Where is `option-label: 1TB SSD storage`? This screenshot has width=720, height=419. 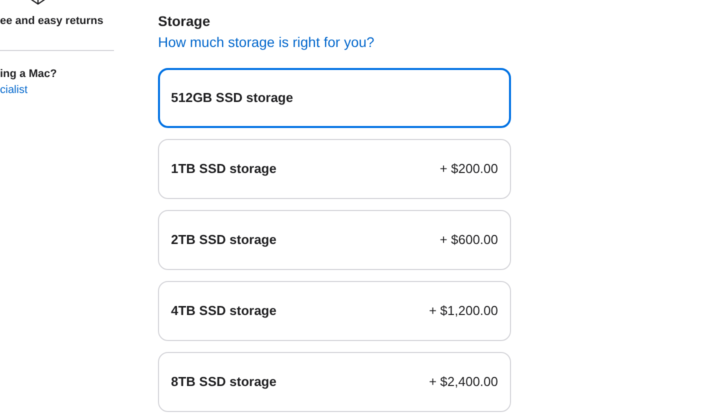 option-label: 1TB SSD storage is located at coordinates (223, 169).